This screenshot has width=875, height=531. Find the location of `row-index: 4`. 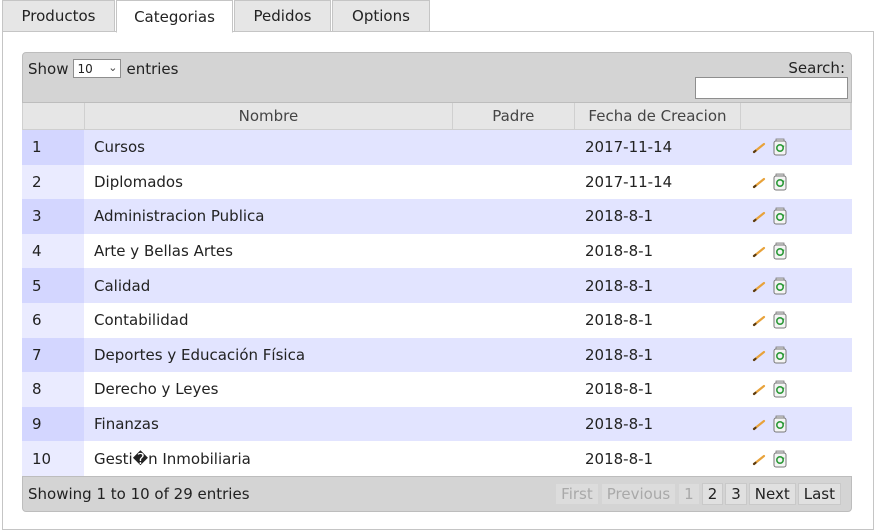

row-index: 4 is located at coordinates (53, 251).